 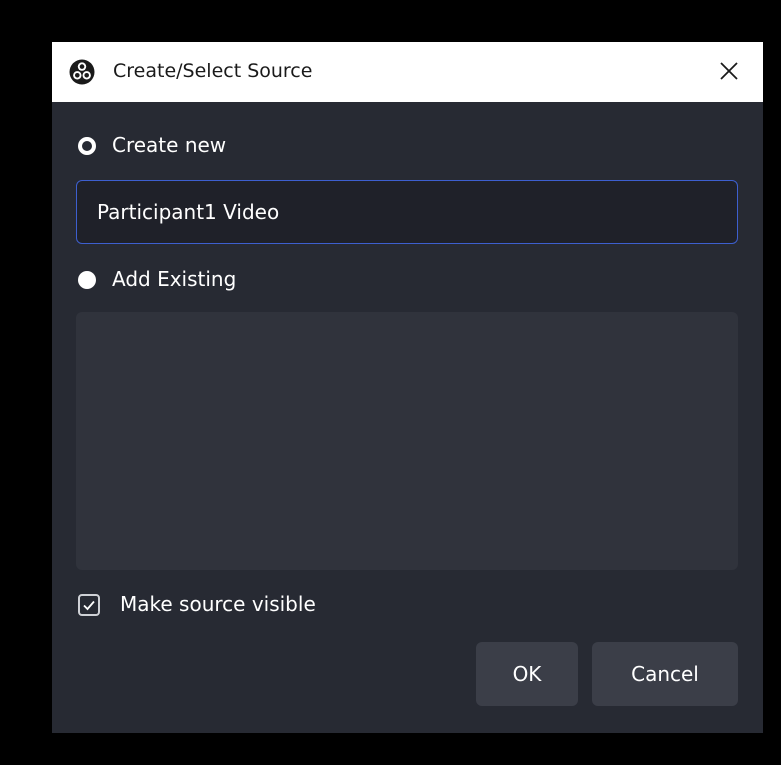 I want to click on add-existing-label: Add Existing, so click(x=174, y=279).